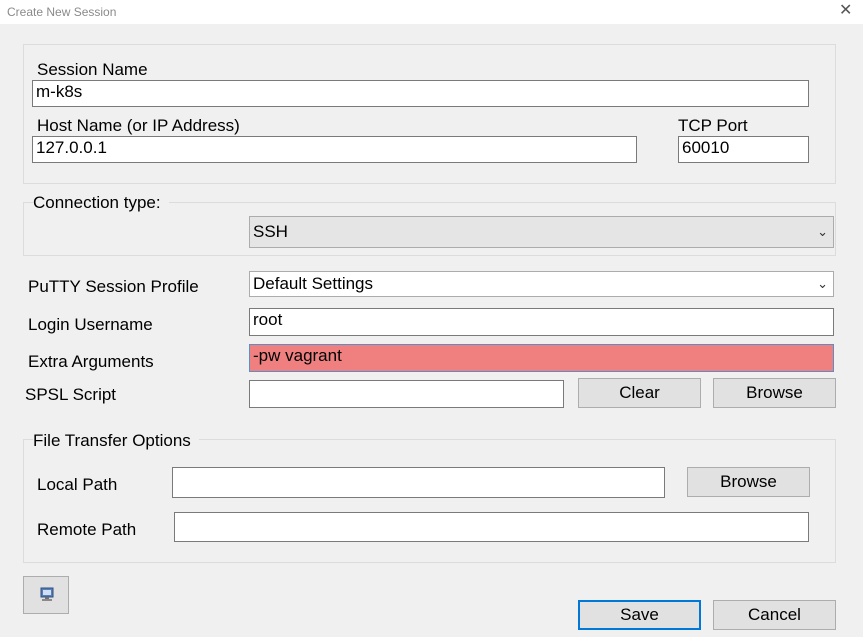  Describe the element at coordinates (541, 232) in the screenshot. I see `connection-type-select: SSH ⌄` at that location.